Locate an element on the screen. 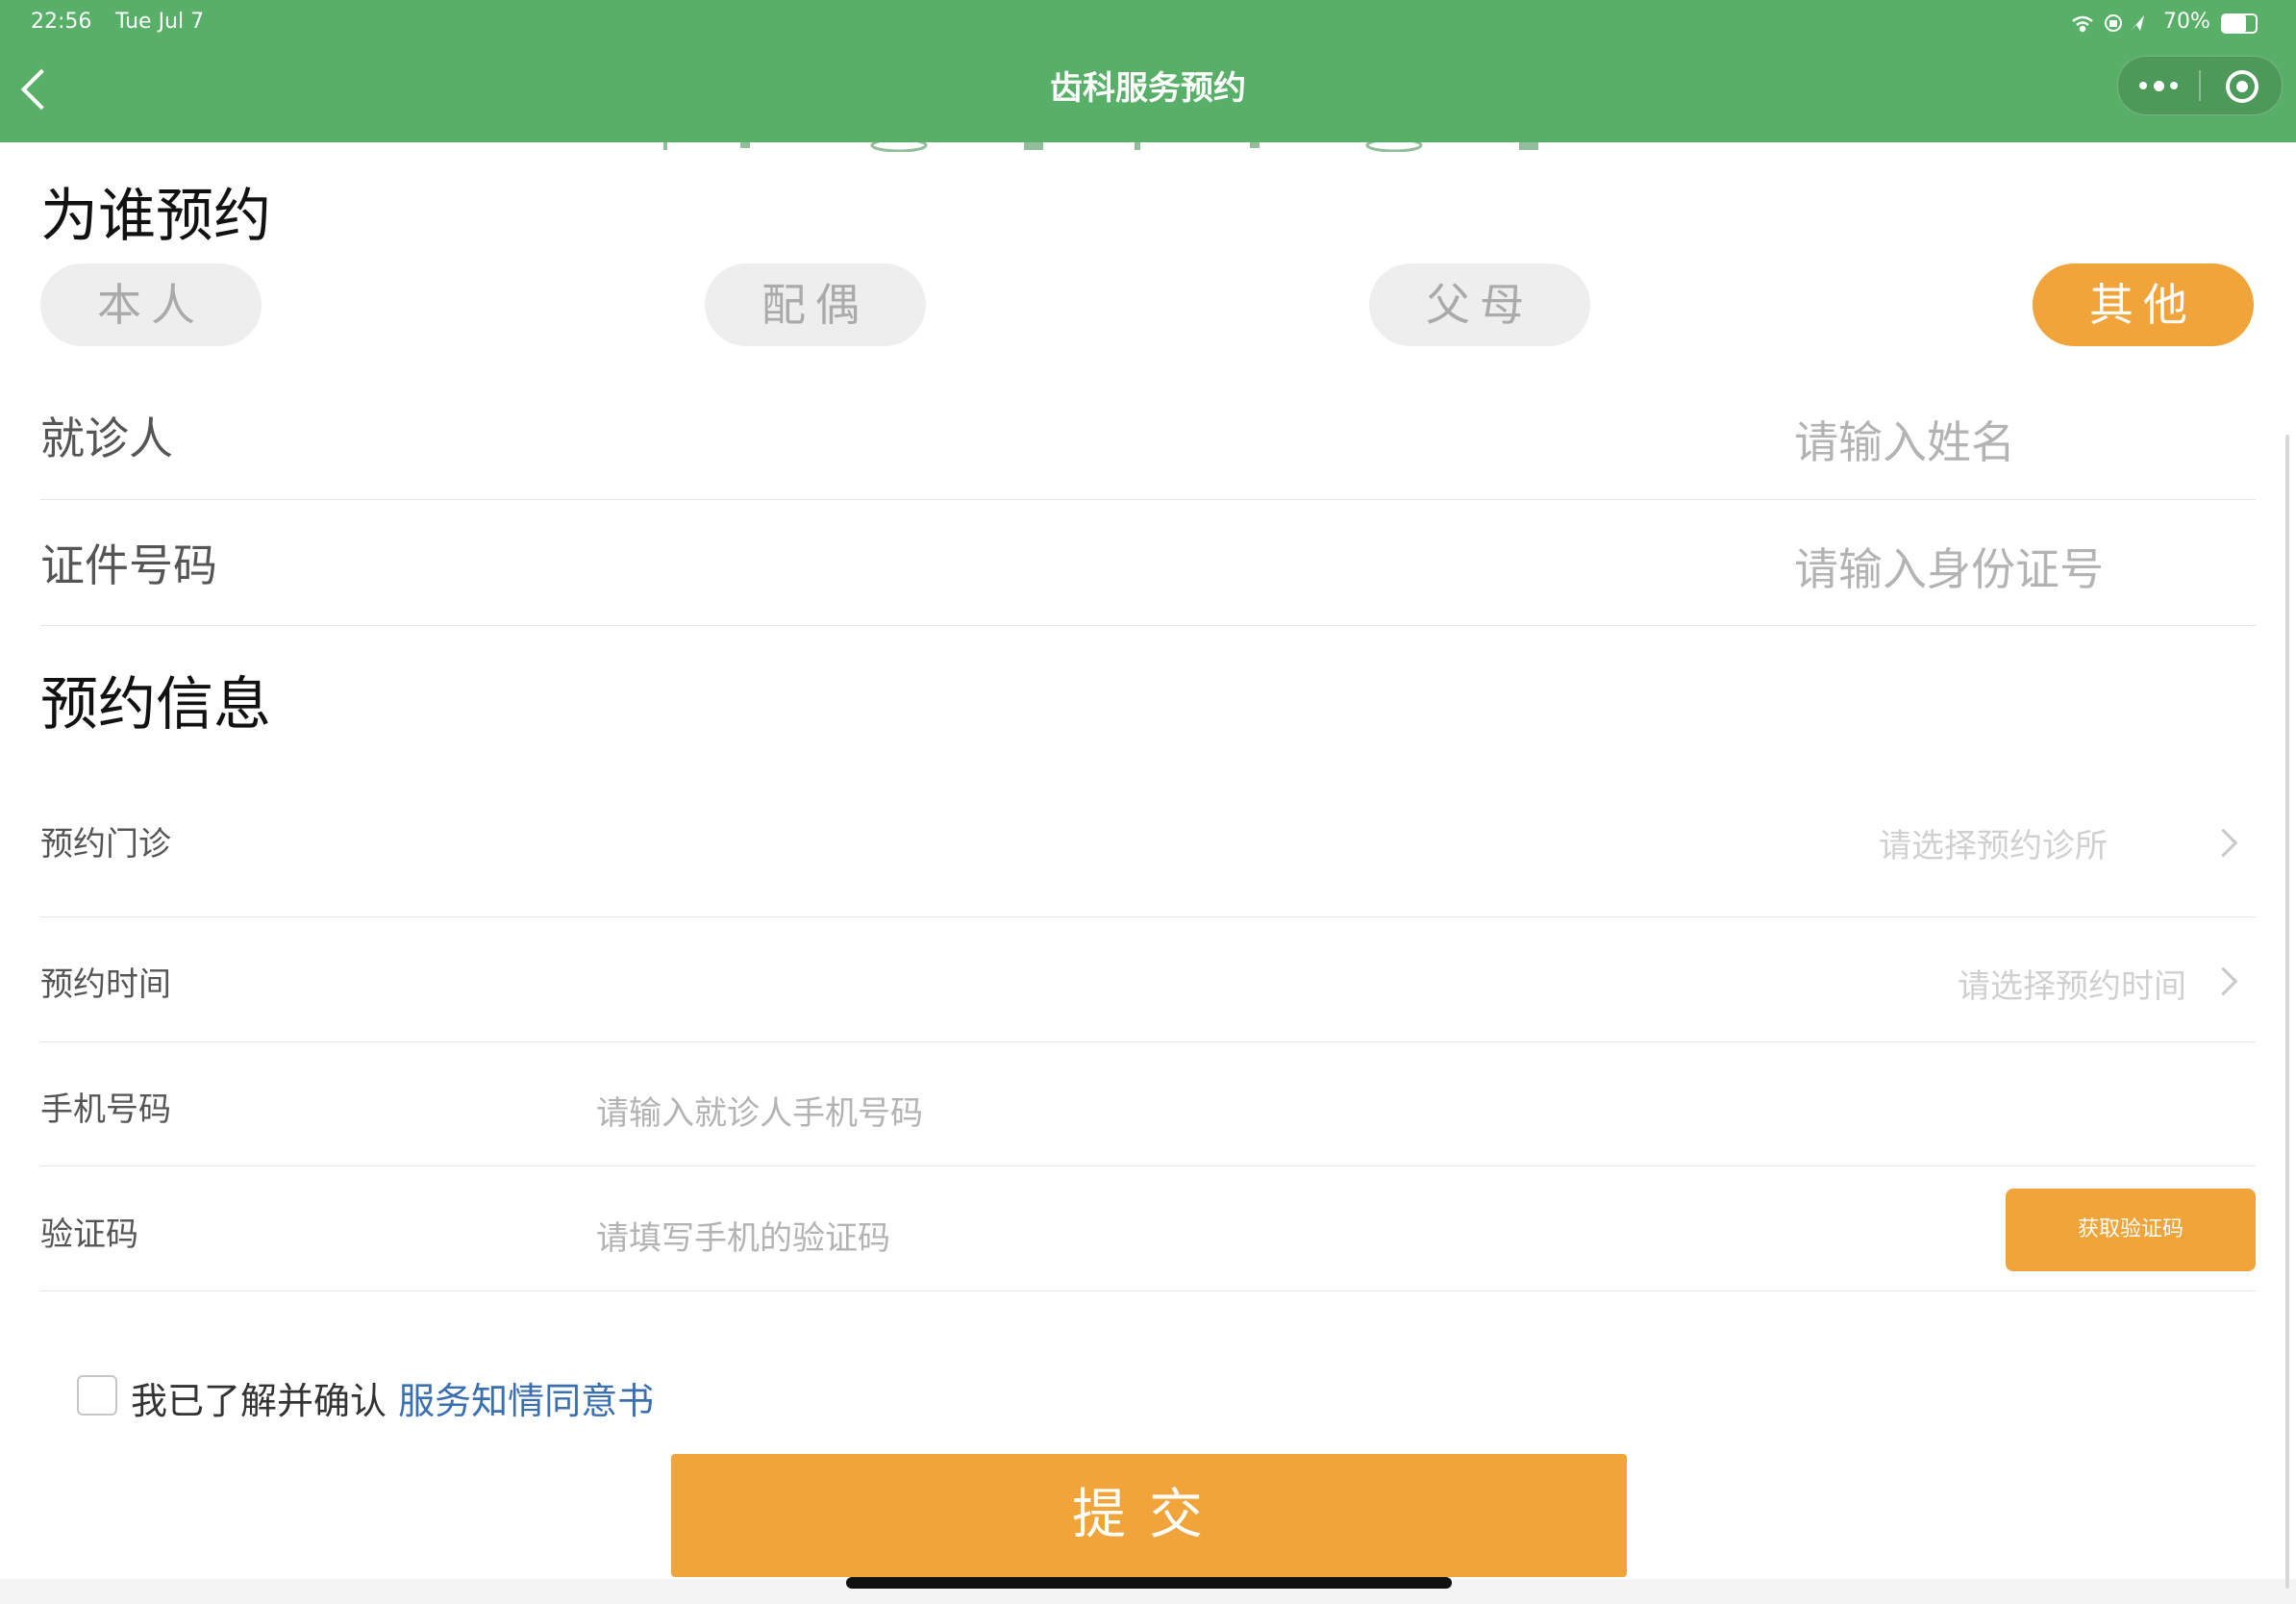 The height and width of the screenshot is (1604, 2296). id-number-input: 请输入身份证号 is located at coordinates (1949, 566).